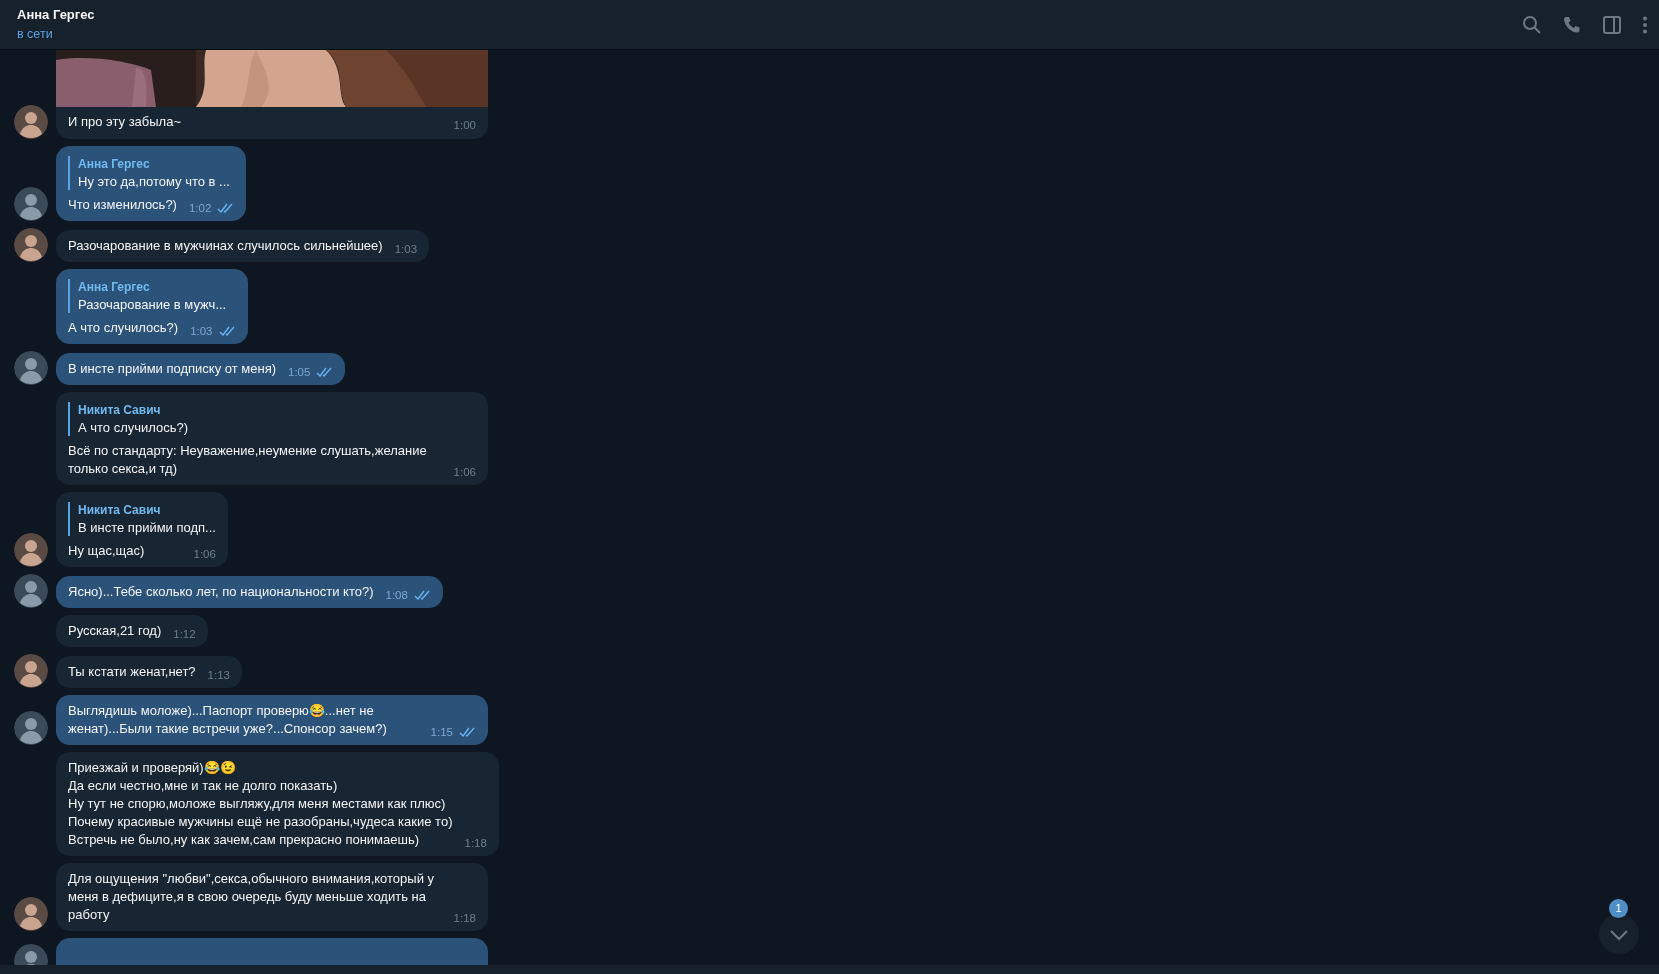  Describe the element at coordinates (247, 460) in the screenshot. I see `message-text: Всё по стандарту: Неуважение,неумение слушать,желание только секса,и тд)` at that location.